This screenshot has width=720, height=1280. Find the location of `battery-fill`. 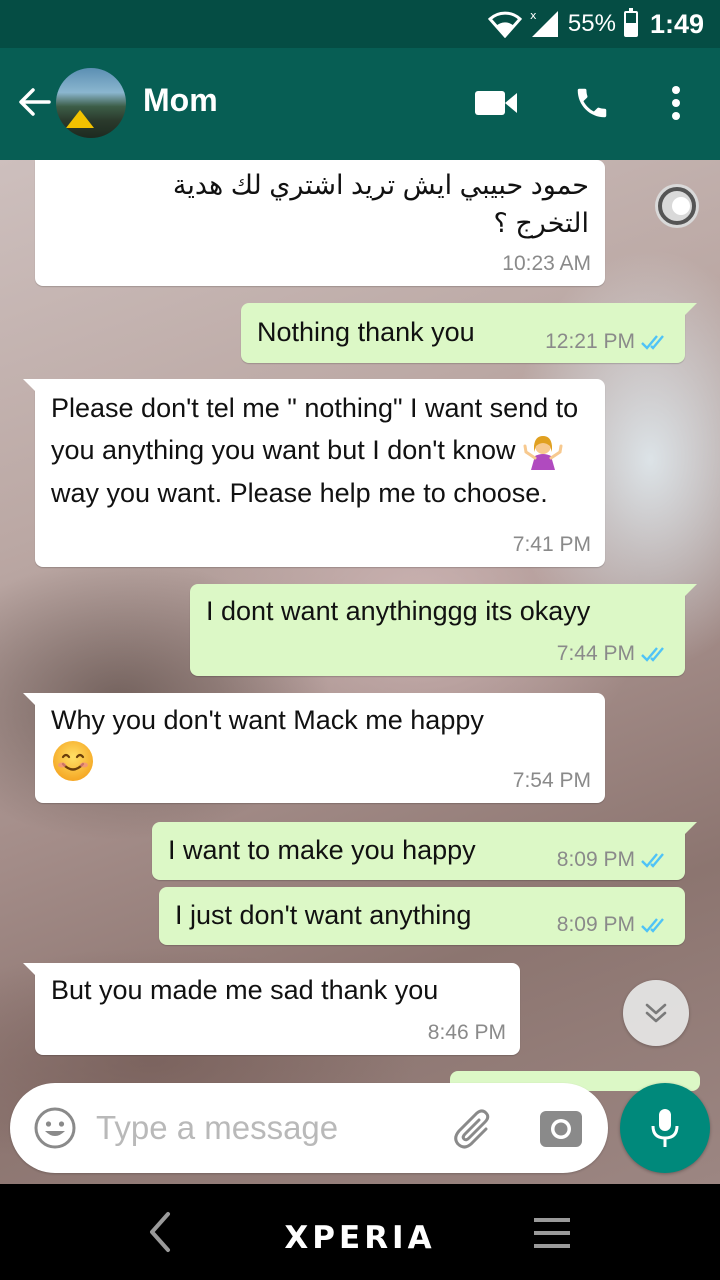

battery-fill is located at coordinates (630, 28).